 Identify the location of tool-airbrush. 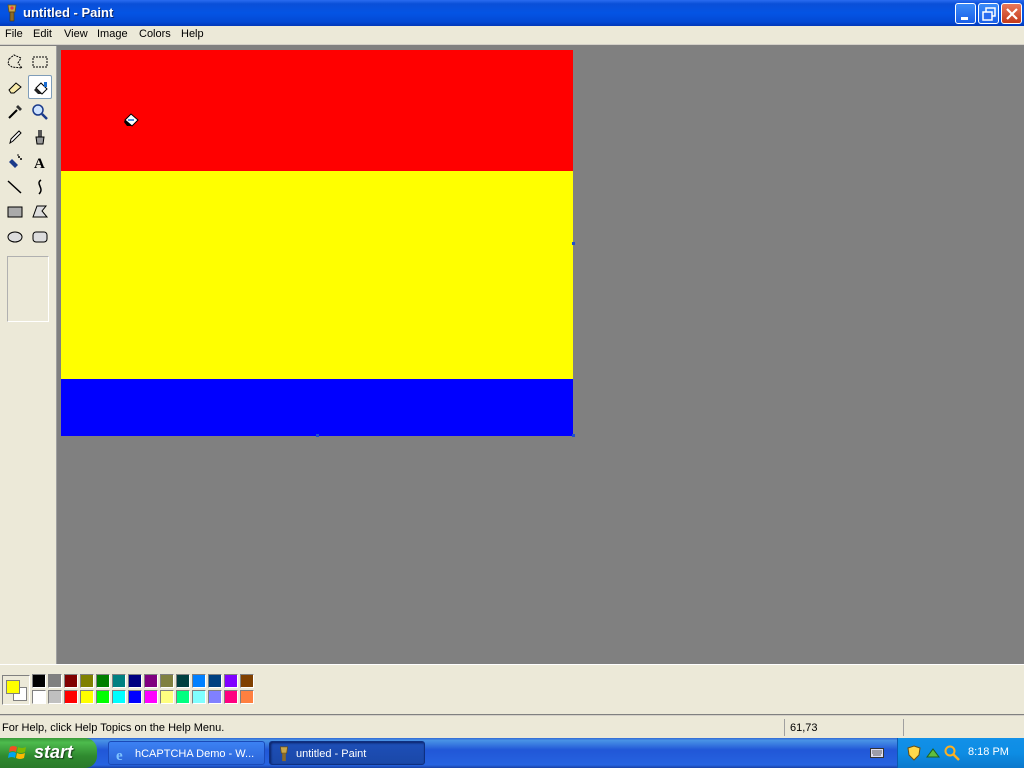
(15, 162).